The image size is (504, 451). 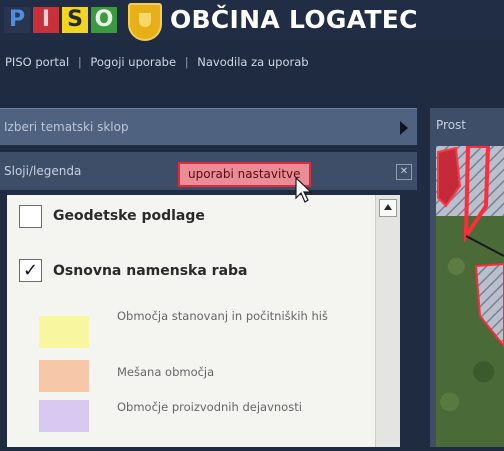 What do you see at coordinates (166, 372) in the screenshot?
I see `legend-label-mixed: Mešana območja` at bounding box center [166, 372].